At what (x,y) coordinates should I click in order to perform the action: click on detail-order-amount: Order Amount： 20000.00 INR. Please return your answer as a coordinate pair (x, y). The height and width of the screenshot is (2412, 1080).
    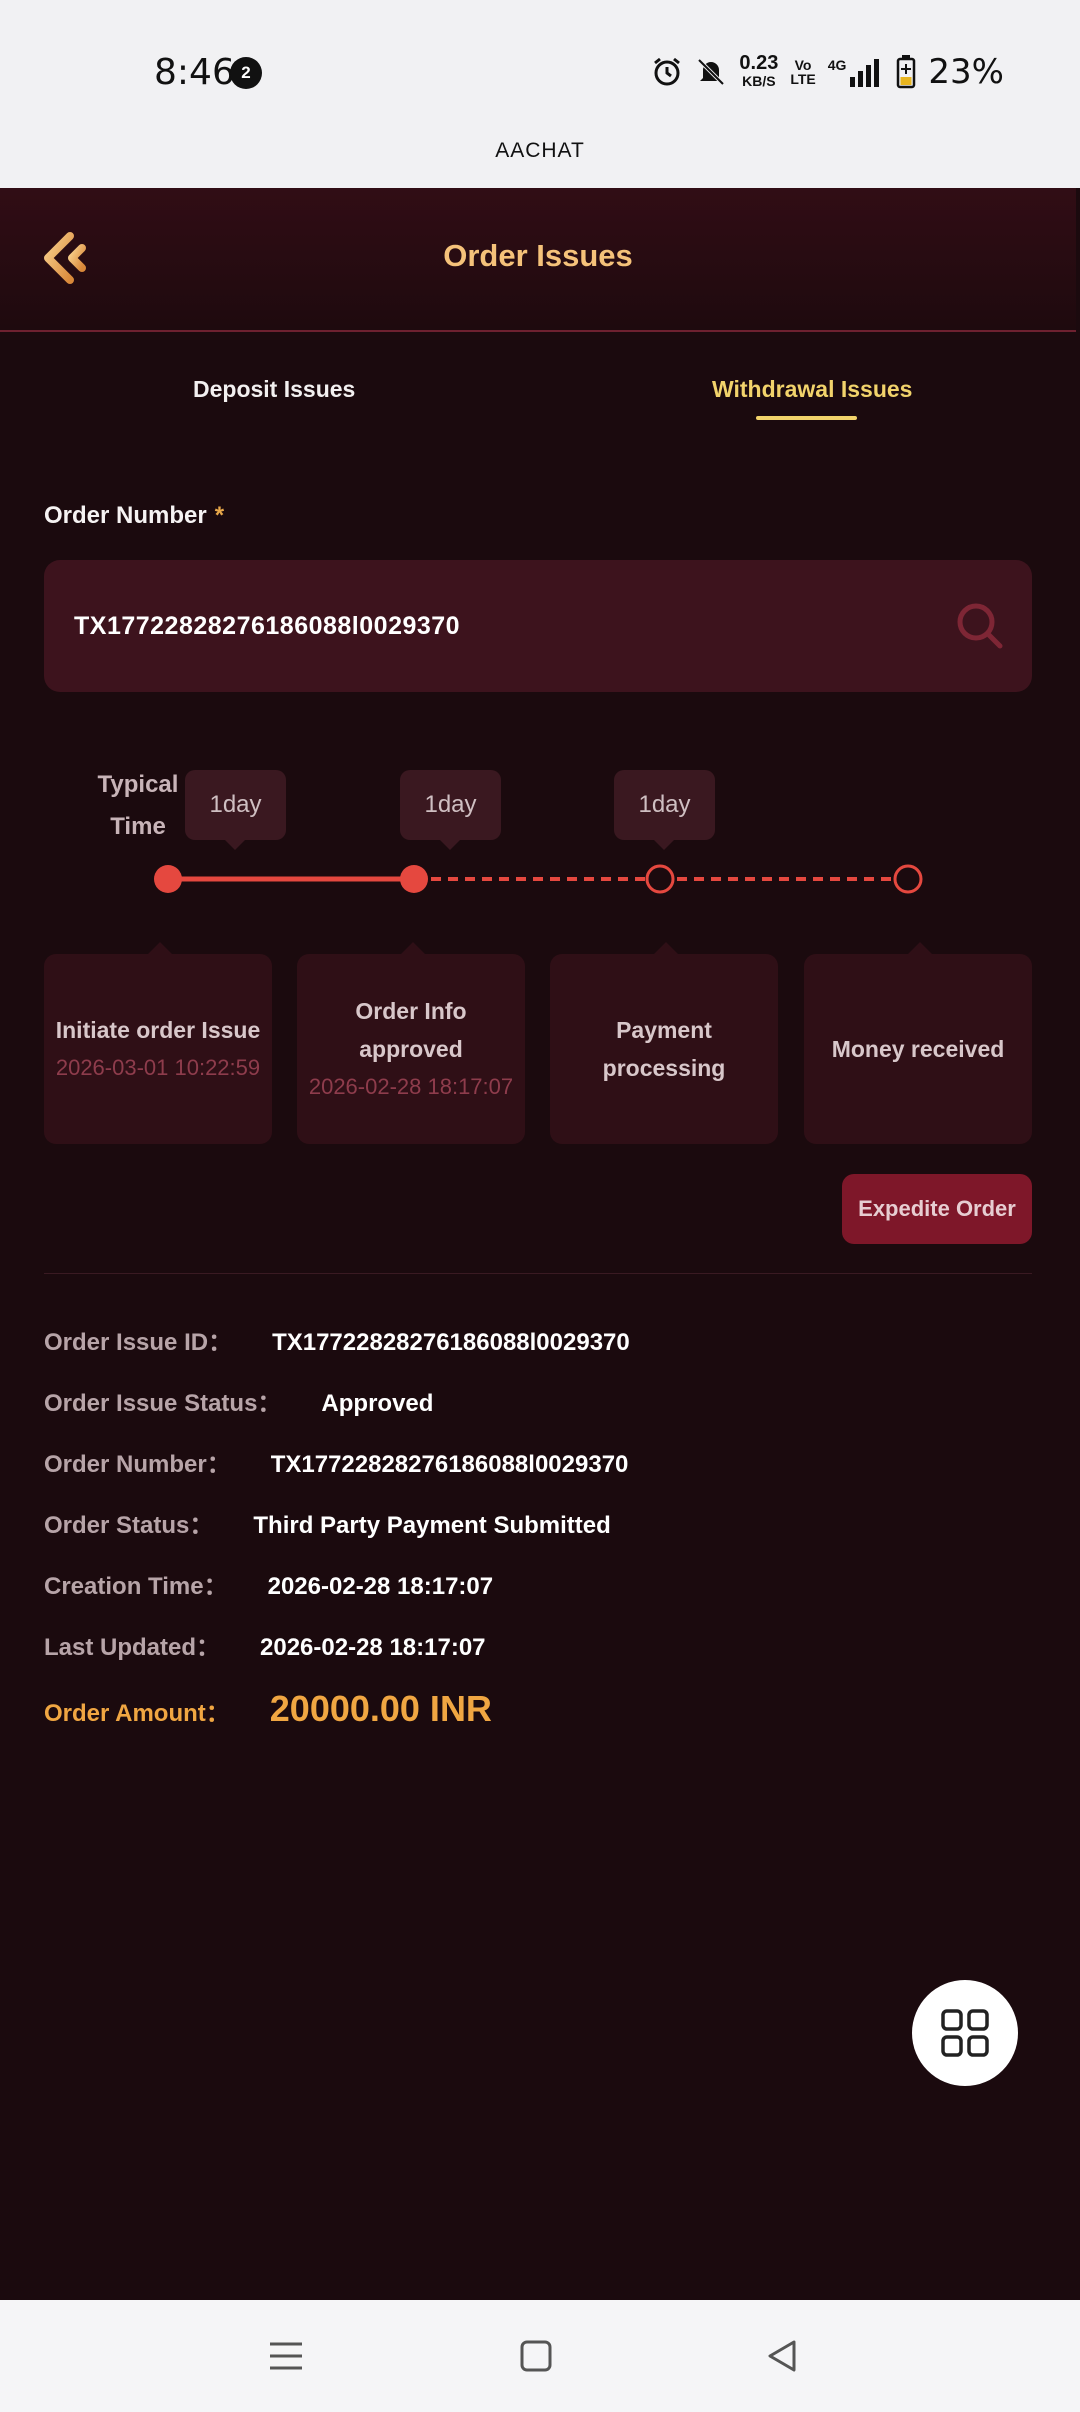
    Looking at the image, I should click on (268, 1708).